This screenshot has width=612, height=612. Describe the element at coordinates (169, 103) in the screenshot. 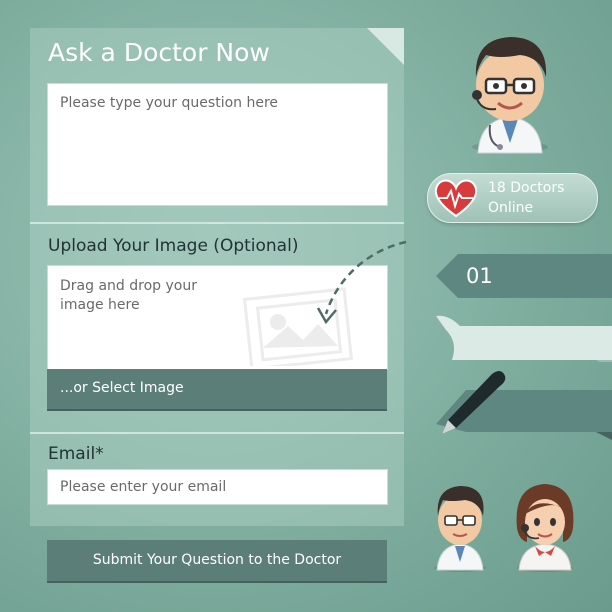

I see `question-placeholder: Please type your question here` at that location.